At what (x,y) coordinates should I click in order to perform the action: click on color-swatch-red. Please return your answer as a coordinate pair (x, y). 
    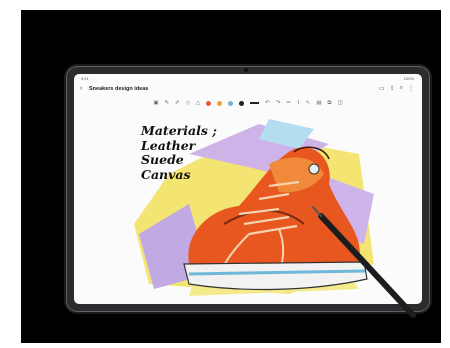
    Looking at the image, I should click on (209, 103).